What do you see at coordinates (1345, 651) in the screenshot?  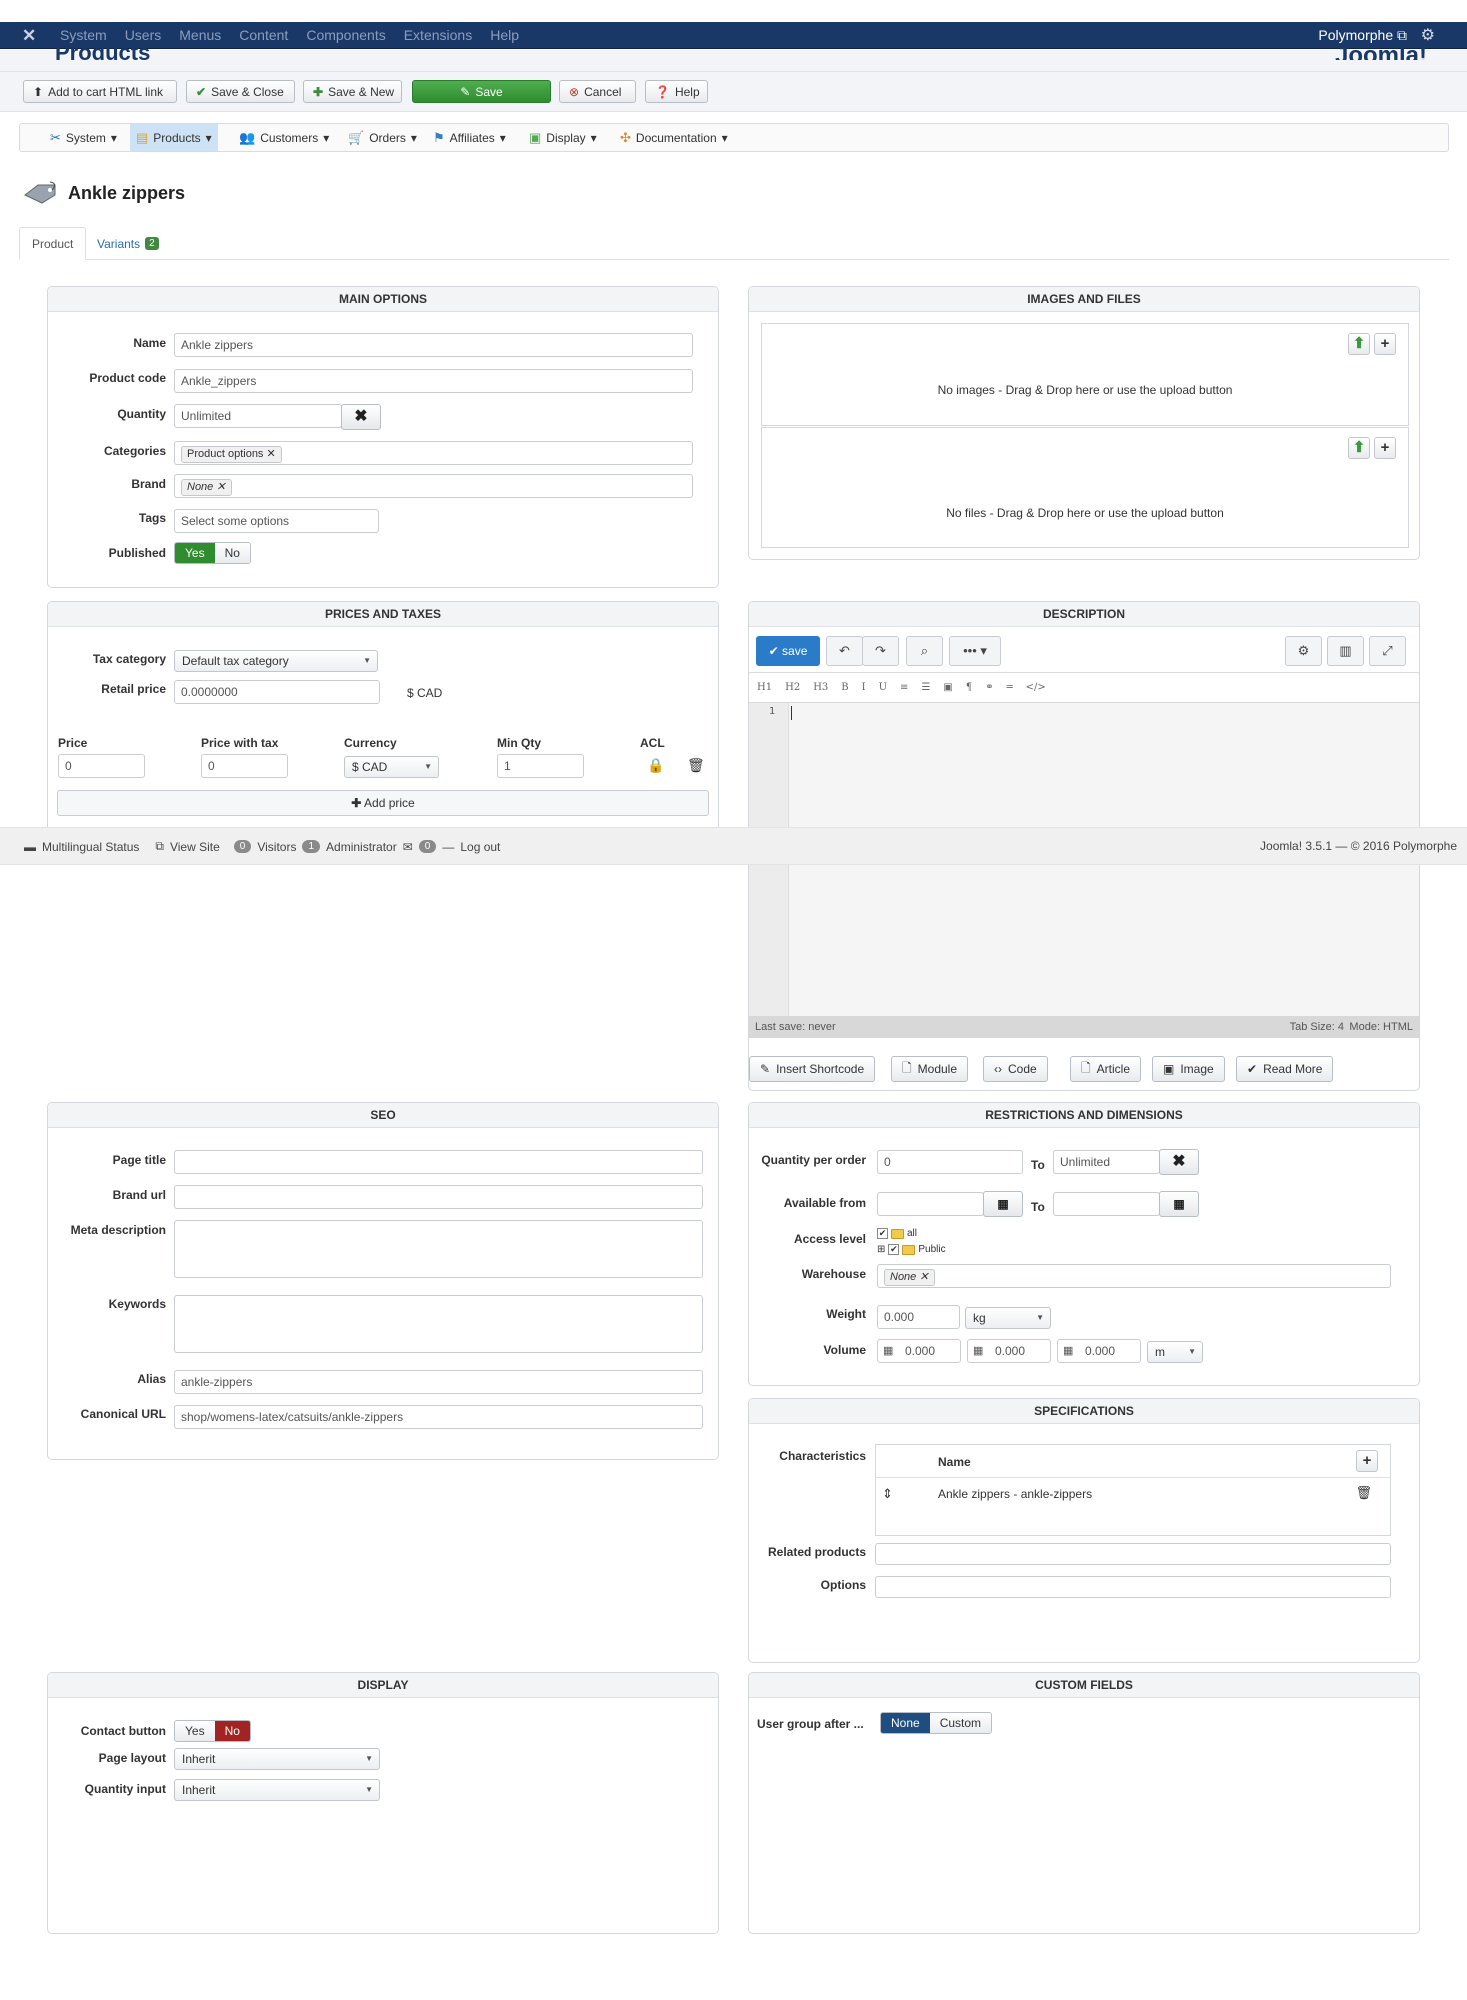 I see `print-button: ▥` at bounding box center [1345, 651].